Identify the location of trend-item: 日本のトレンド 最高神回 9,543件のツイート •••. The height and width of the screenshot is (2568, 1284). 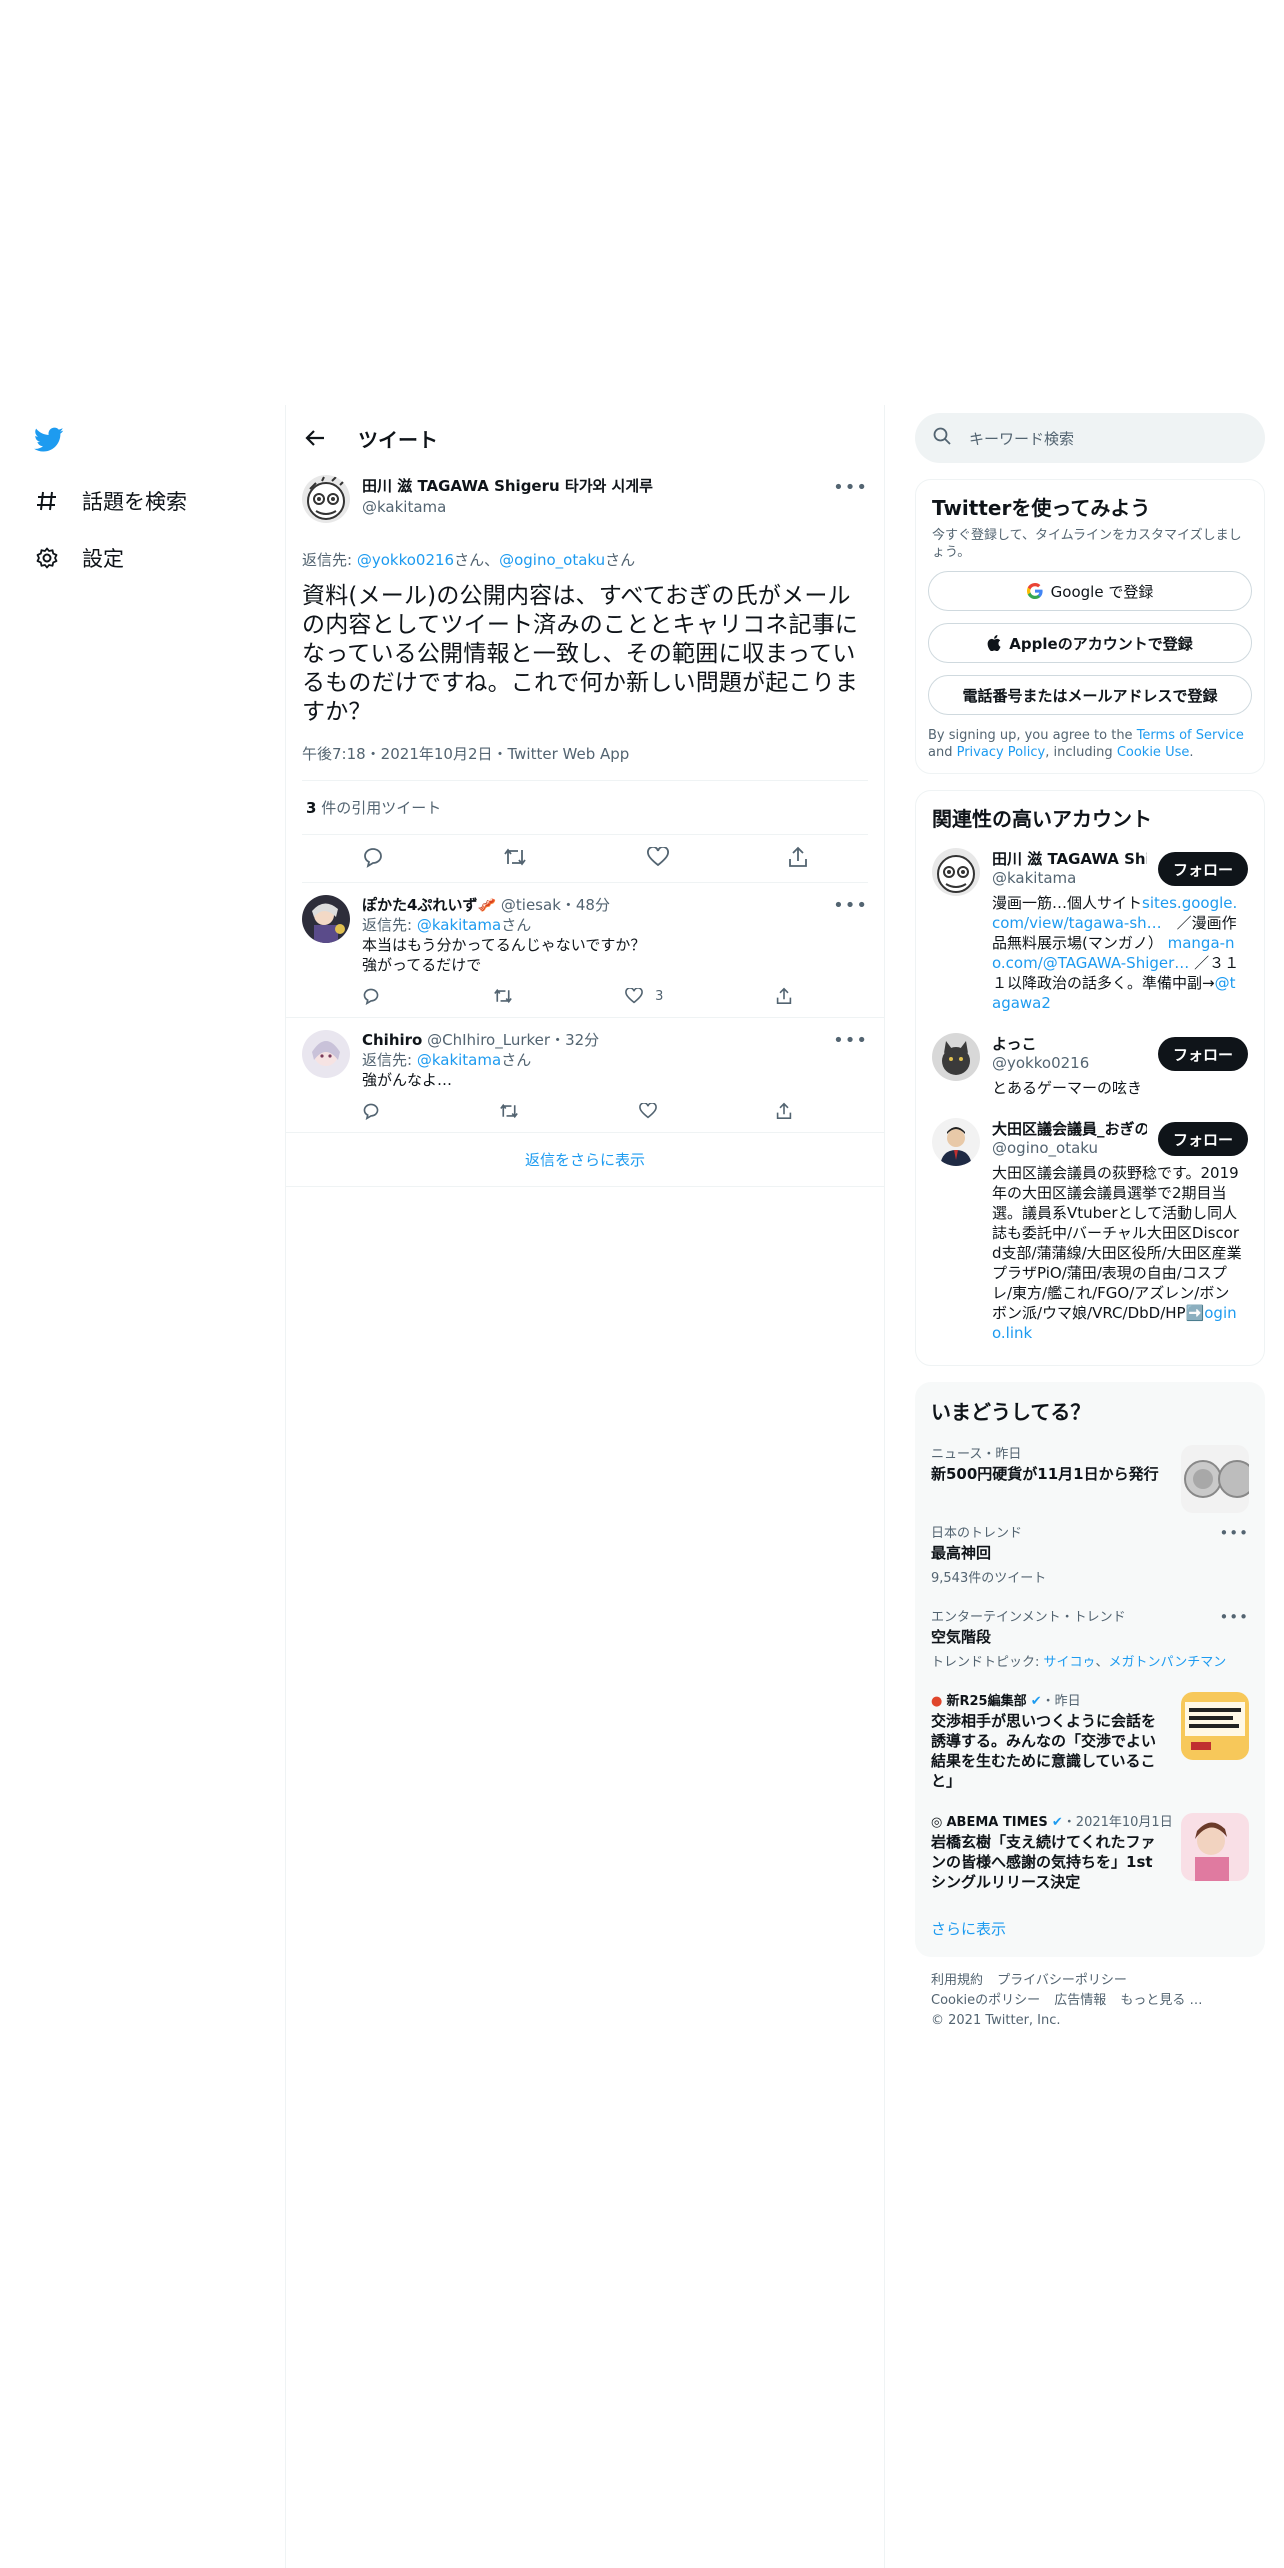
(1090, 1554).